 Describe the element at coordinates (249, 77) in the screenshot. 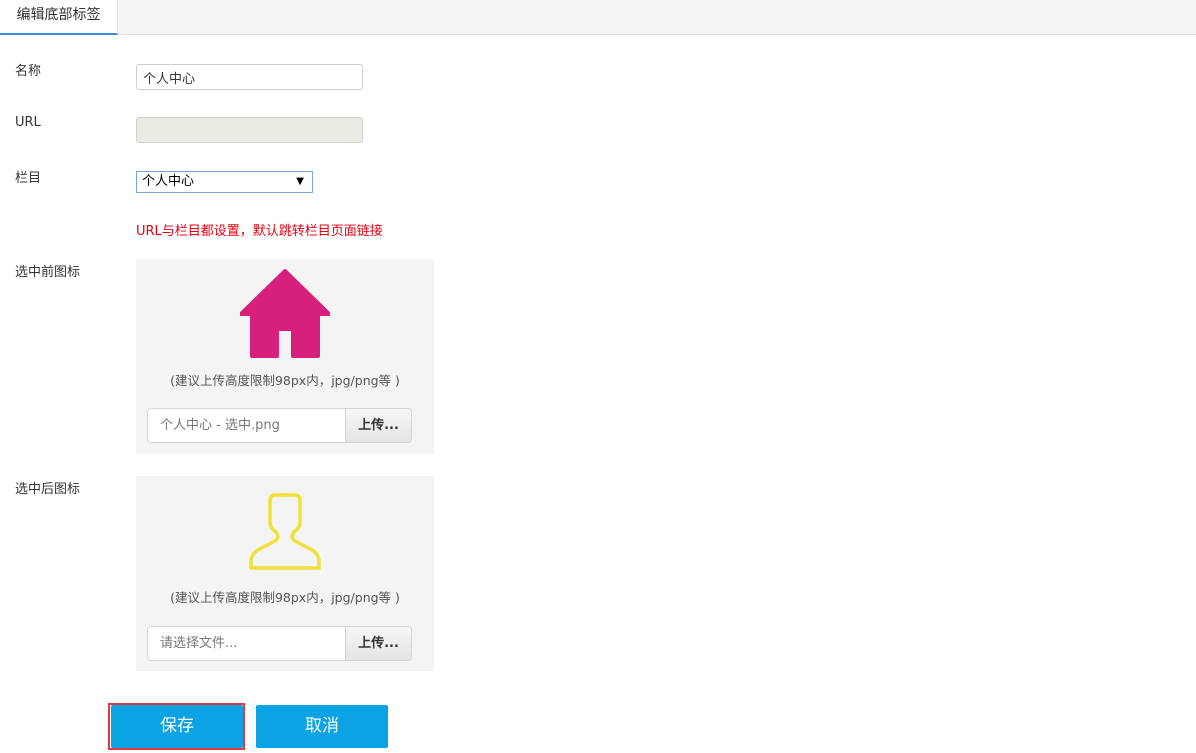

I see `name-input` at that location.